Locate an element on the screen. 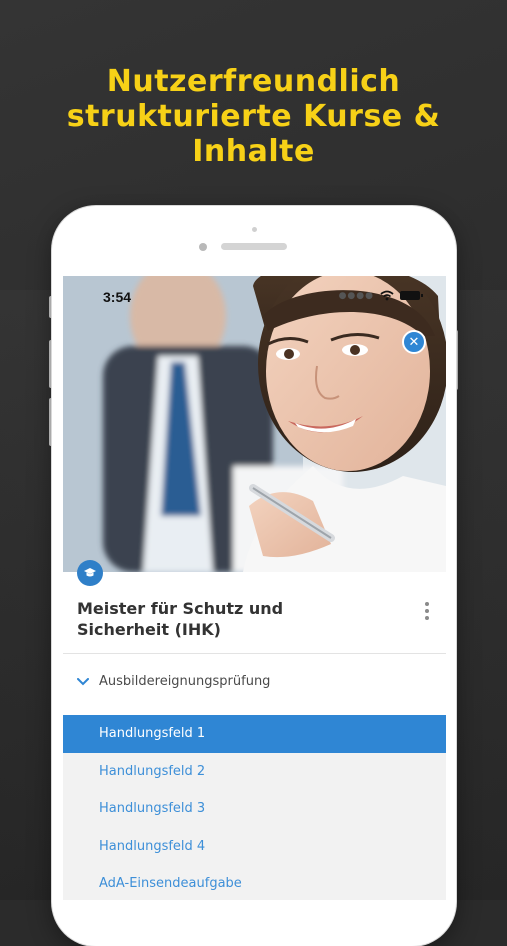 The width and height of the screenshot is (507, 946). more-vertical-icon is located at coordinates (427, 611).